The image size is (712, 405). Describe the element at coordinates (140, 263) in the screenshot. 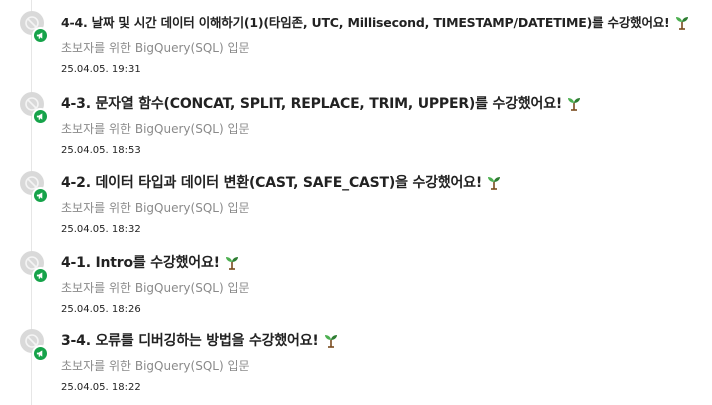

I see `activity-title-text: 4-1. Intro를 수강했어요!` at that location.